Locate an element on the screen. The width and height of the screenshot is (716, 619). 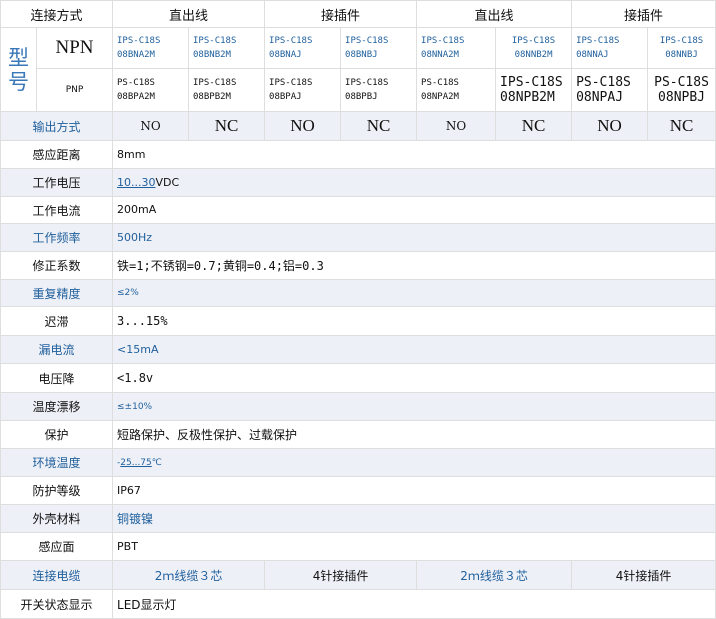
spec-value: IP67 is located at coordinates (414, 490).